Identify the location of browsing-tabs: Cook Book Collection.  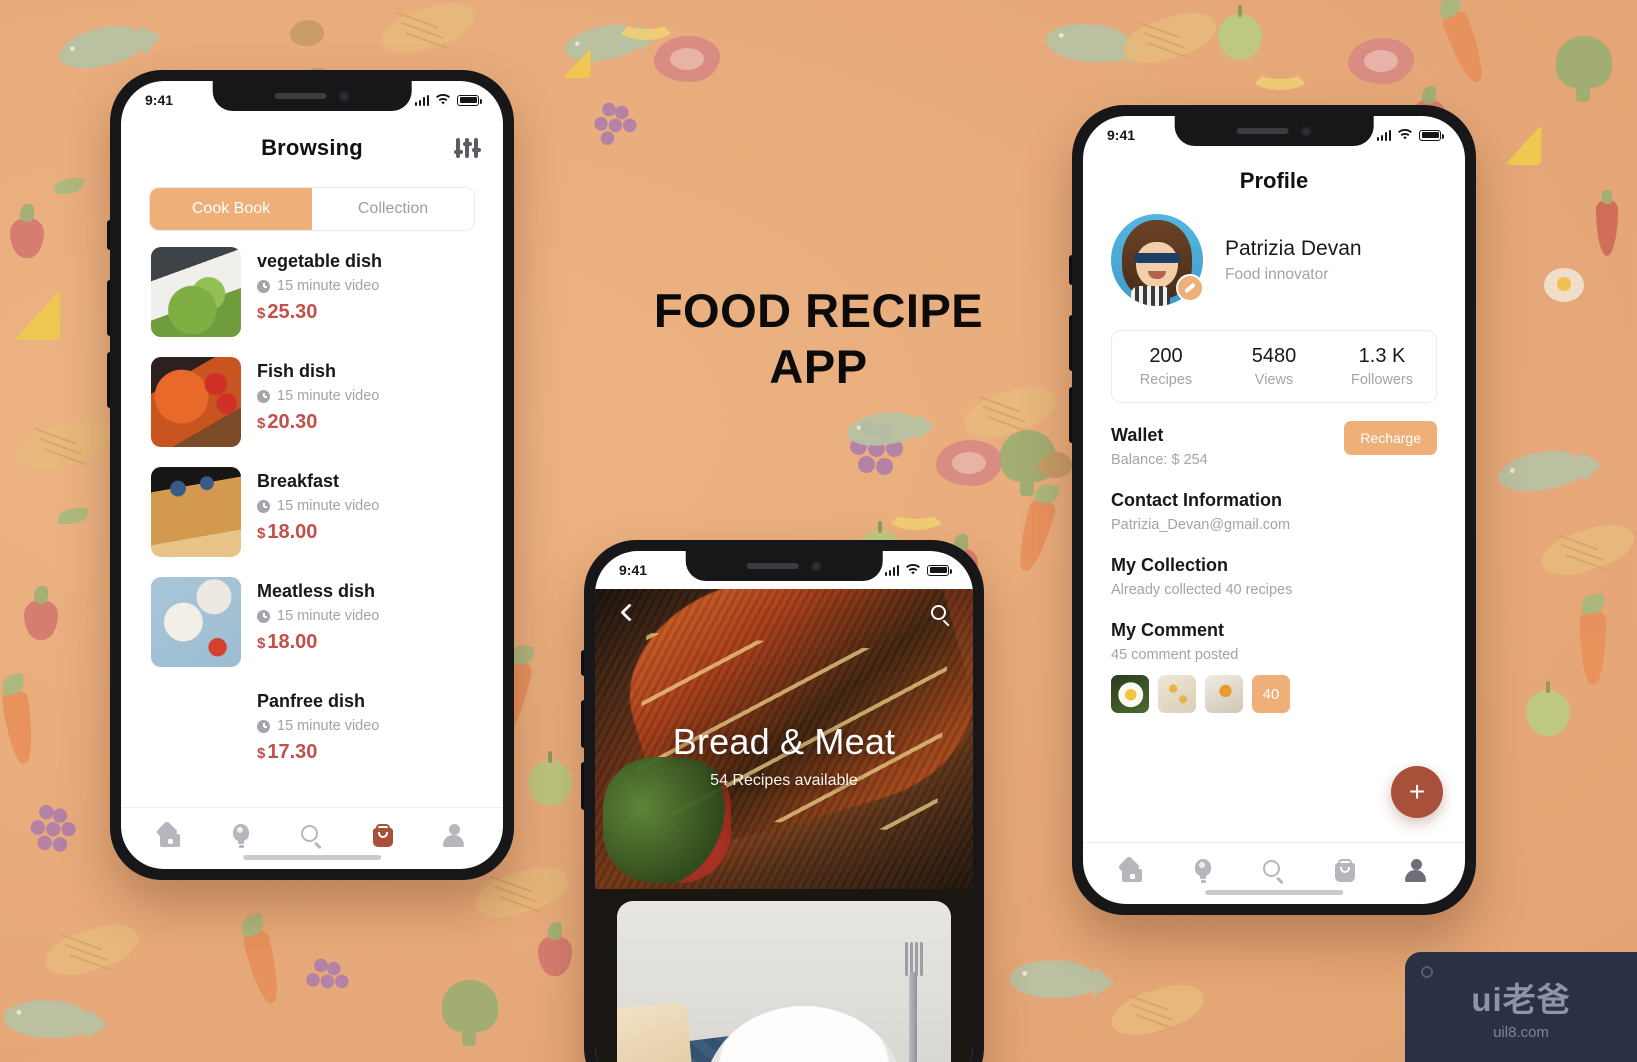
(312, 209).